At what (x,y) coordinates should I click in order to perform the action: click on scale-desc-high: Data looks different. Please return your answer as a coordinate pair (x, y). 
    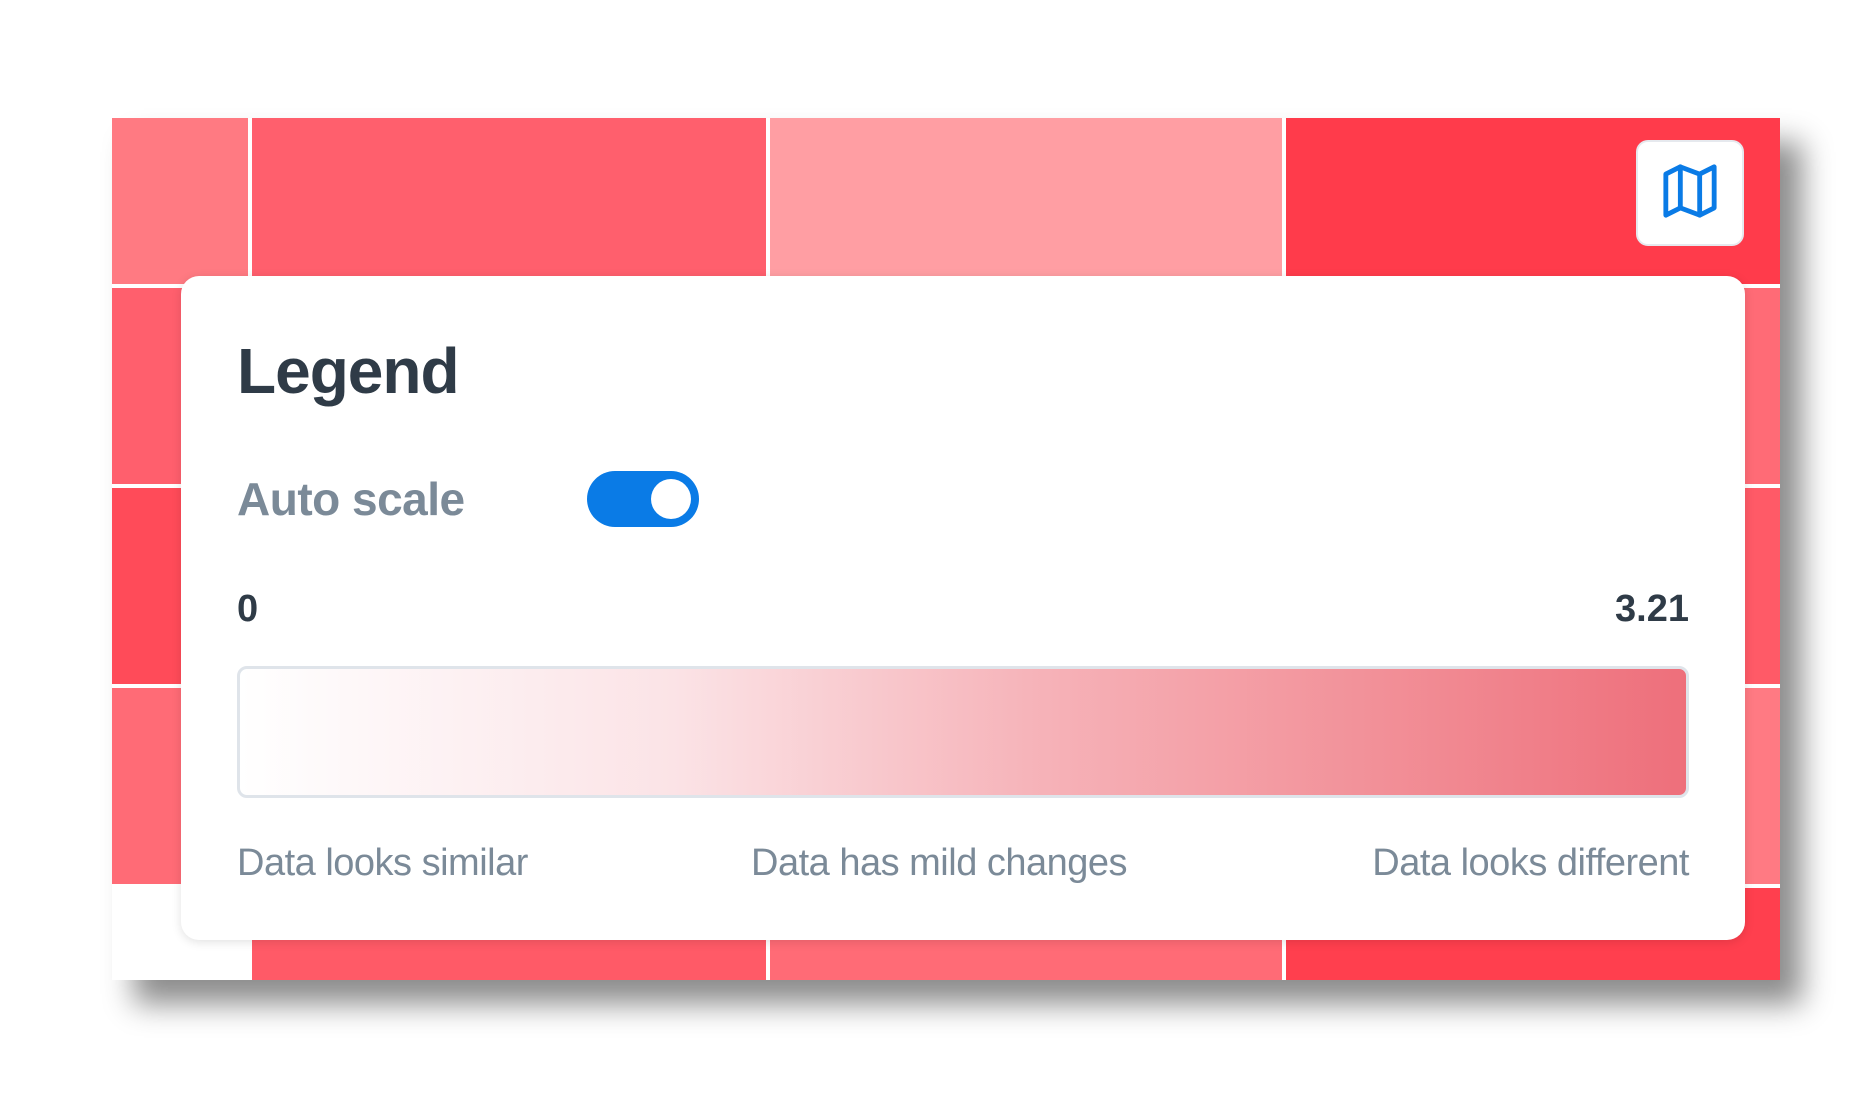
    Looking at the image, I should click on (1530, 863).